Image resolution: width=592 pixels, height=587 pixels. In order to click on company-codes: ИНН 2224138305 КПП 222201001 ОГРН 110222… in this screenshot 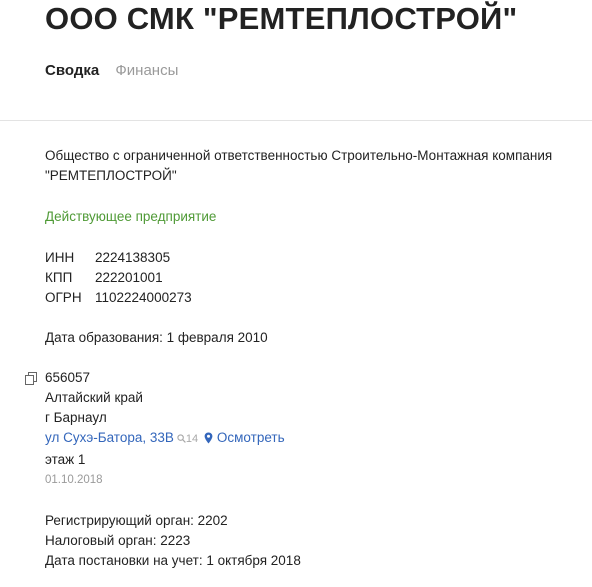, I will do `click(118, 278)`.